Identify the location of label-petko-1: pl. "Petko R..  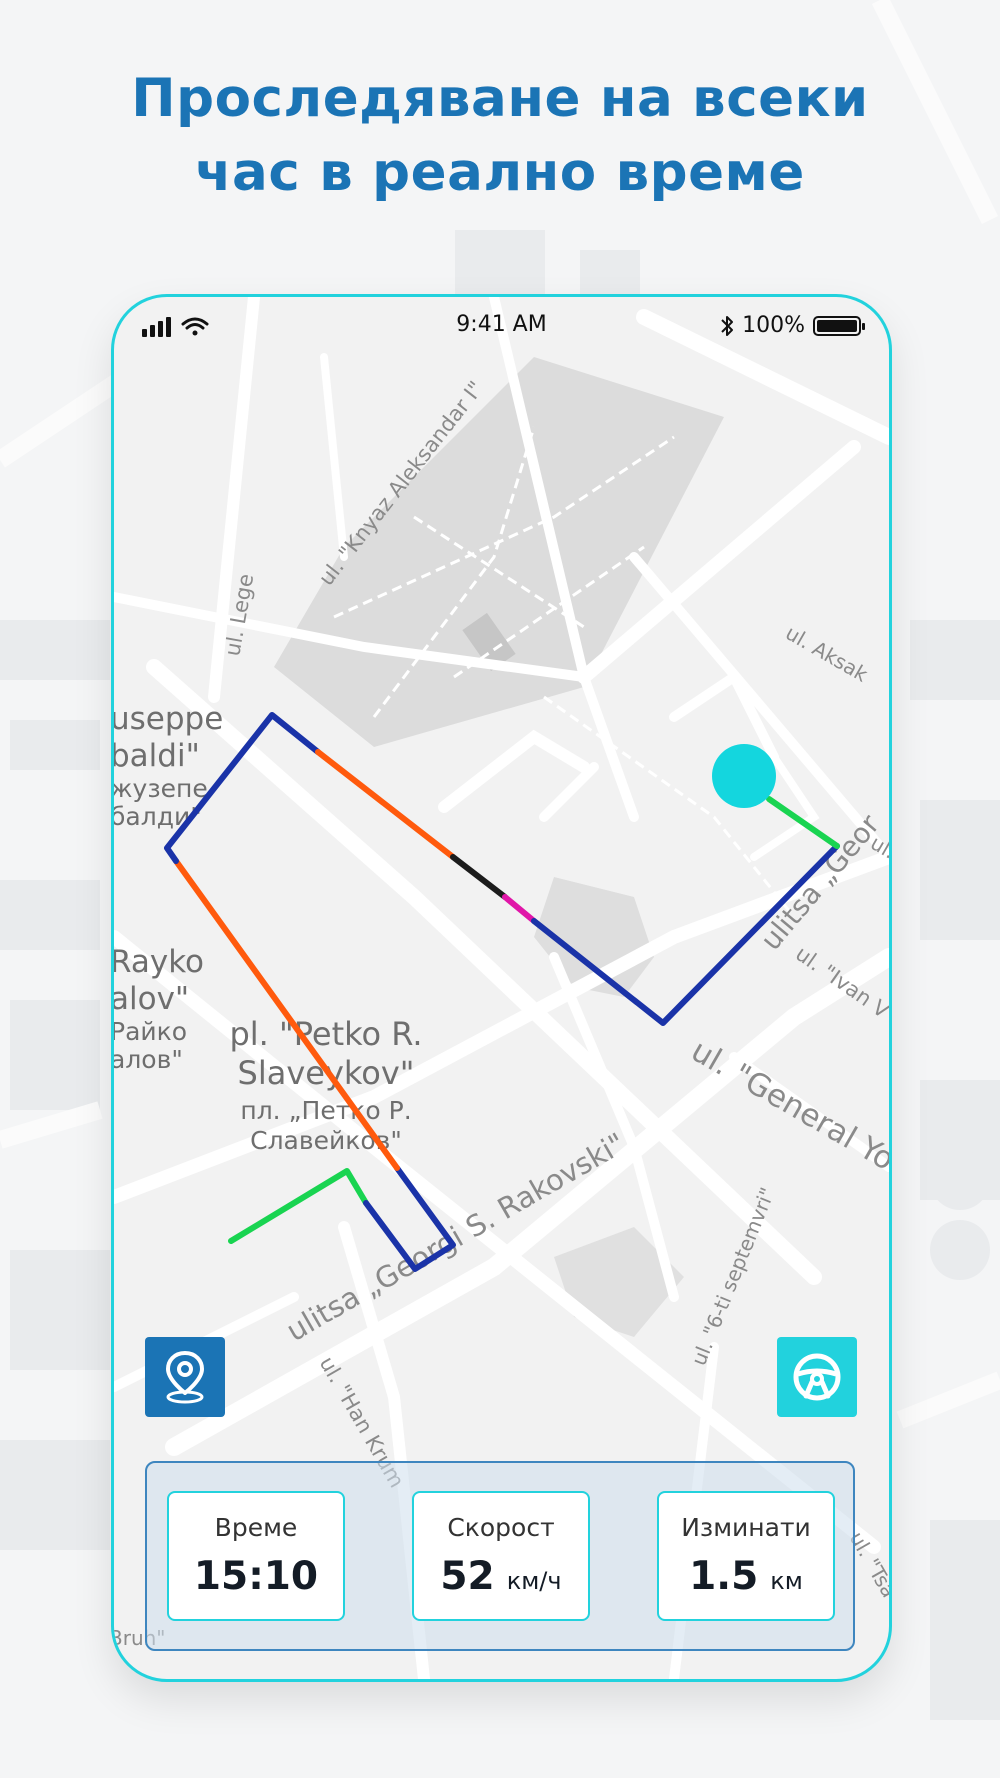
(325, 1034).